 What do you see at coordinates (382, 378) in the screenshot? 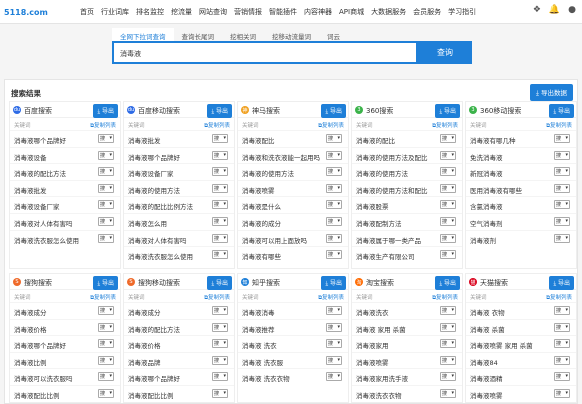
I see `keyword-text: 消毒液家用洗手液` at bounding box center [382, 378].